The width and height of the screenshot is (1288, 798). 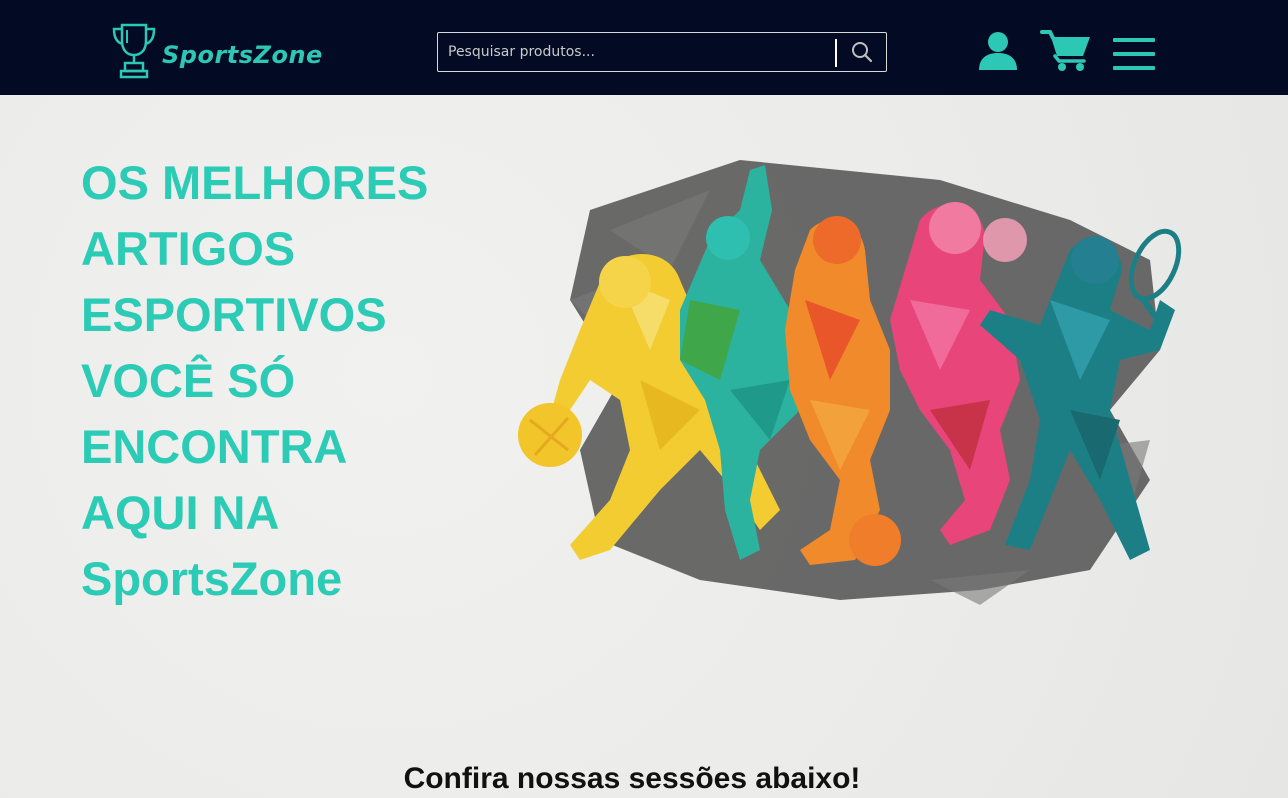 I want to click on user-icon, so click(x=998, y=51).